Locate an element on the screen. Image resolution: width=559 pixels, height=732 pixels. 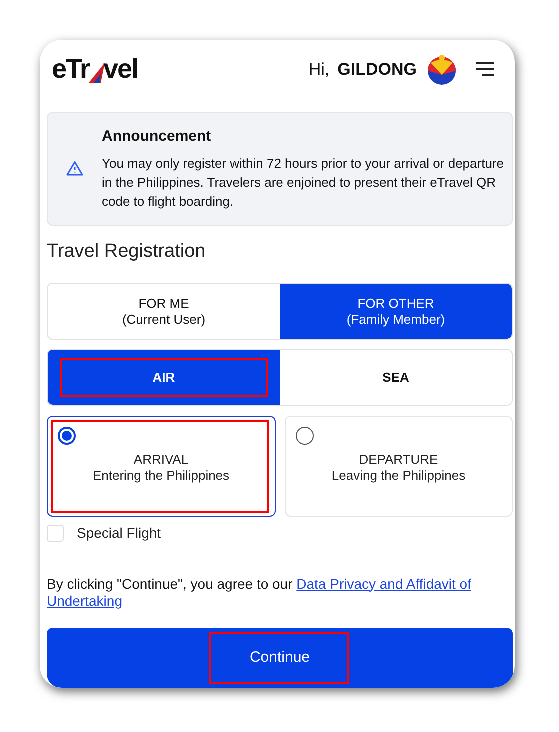
continue-button: Continue is located at coordinates (280, 658).